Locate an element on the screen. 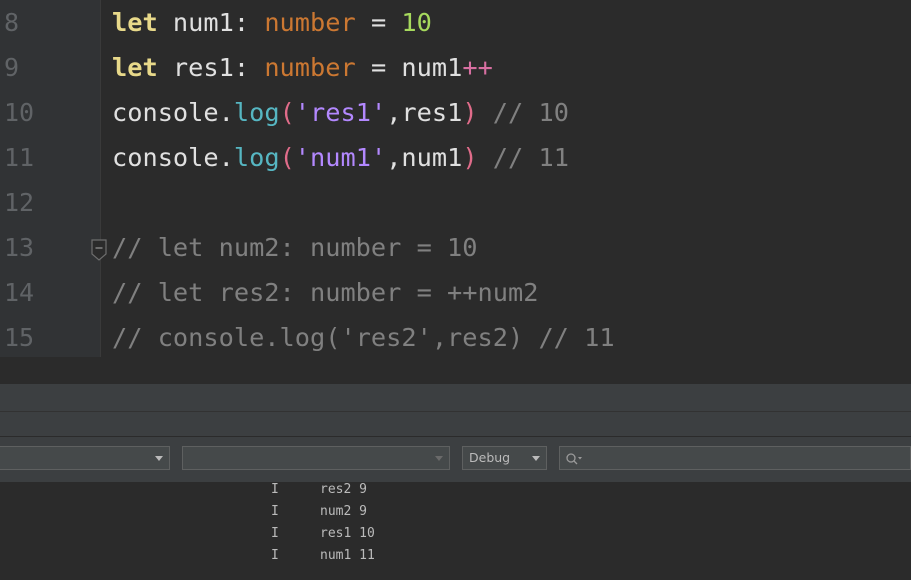 The image size is (911, 580). line-number: 8 is located at coordinates (12, 22).